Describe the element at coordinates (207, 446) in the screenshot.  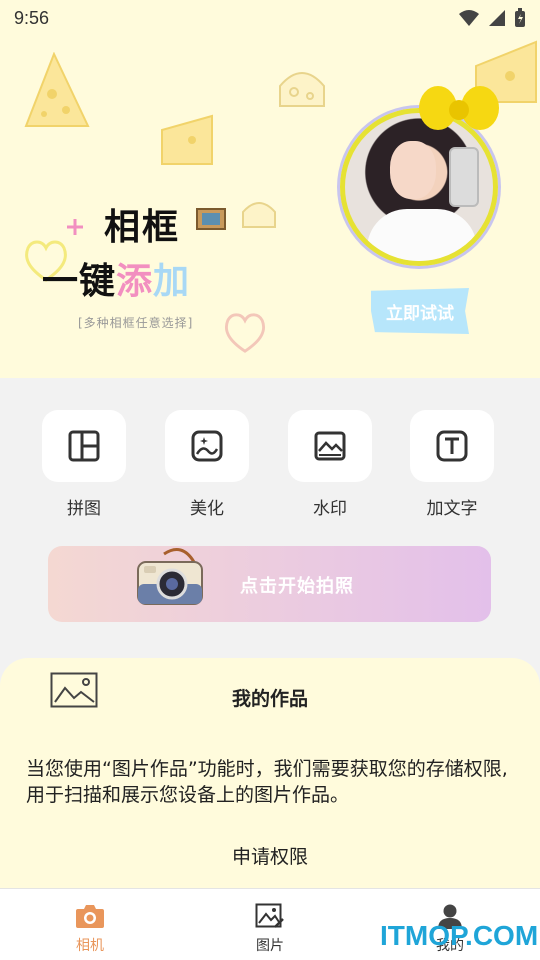
I see `beautify-icon` at that location.